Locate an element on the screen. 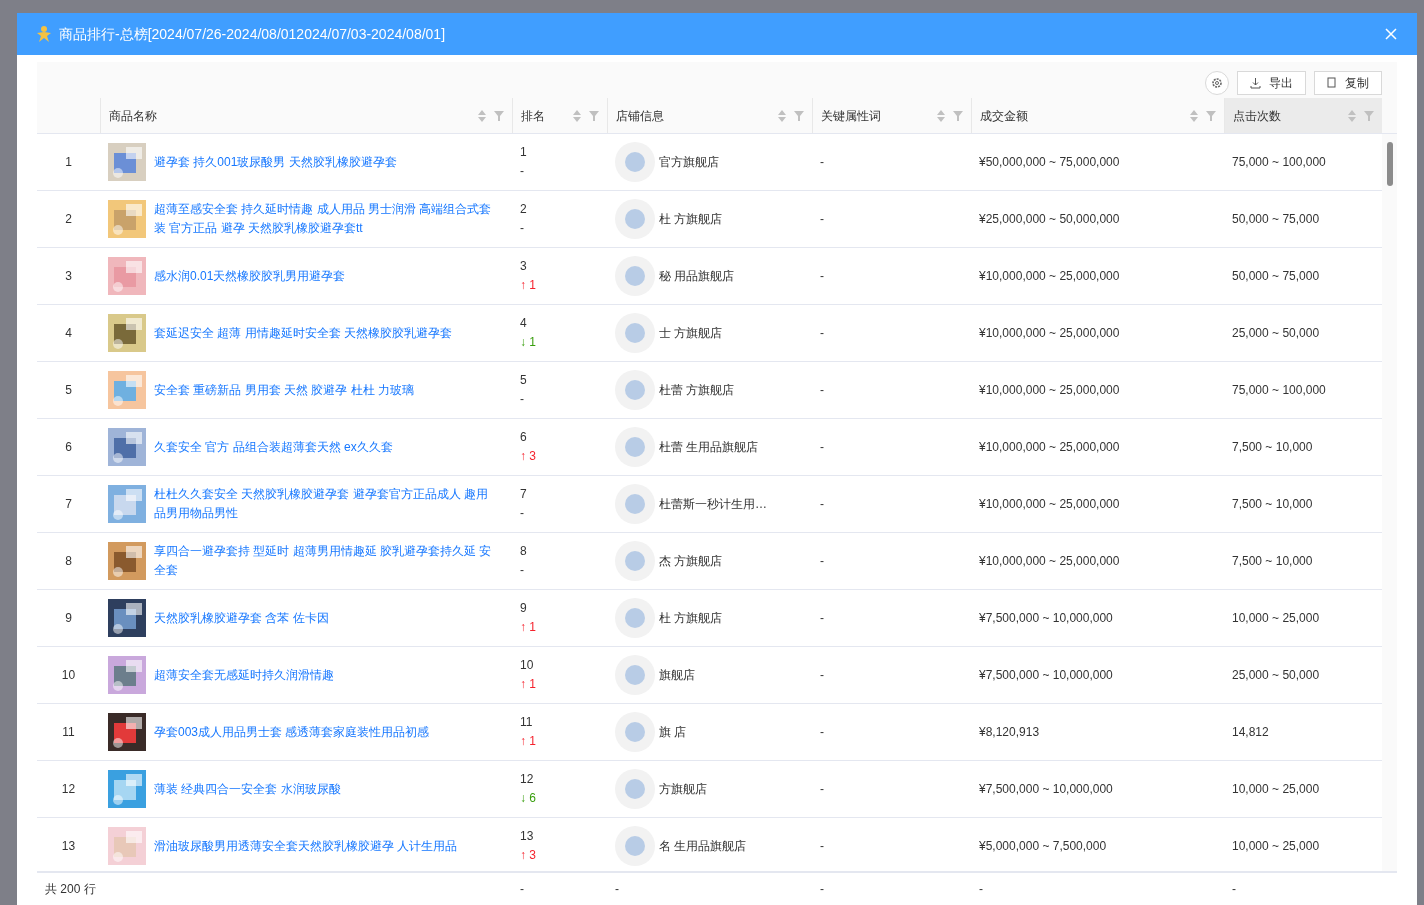 The height and width of the screenshot is (905, 1424). scrollbar is located at coordinates (1389, 502).